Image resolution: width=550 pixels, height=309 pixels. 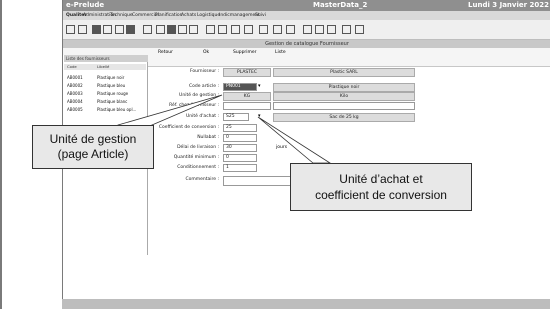 What do you see at coordinates (240, 128) in the screenshot?
I see `coefficient-field: 25` at bounding box center [240, 128].